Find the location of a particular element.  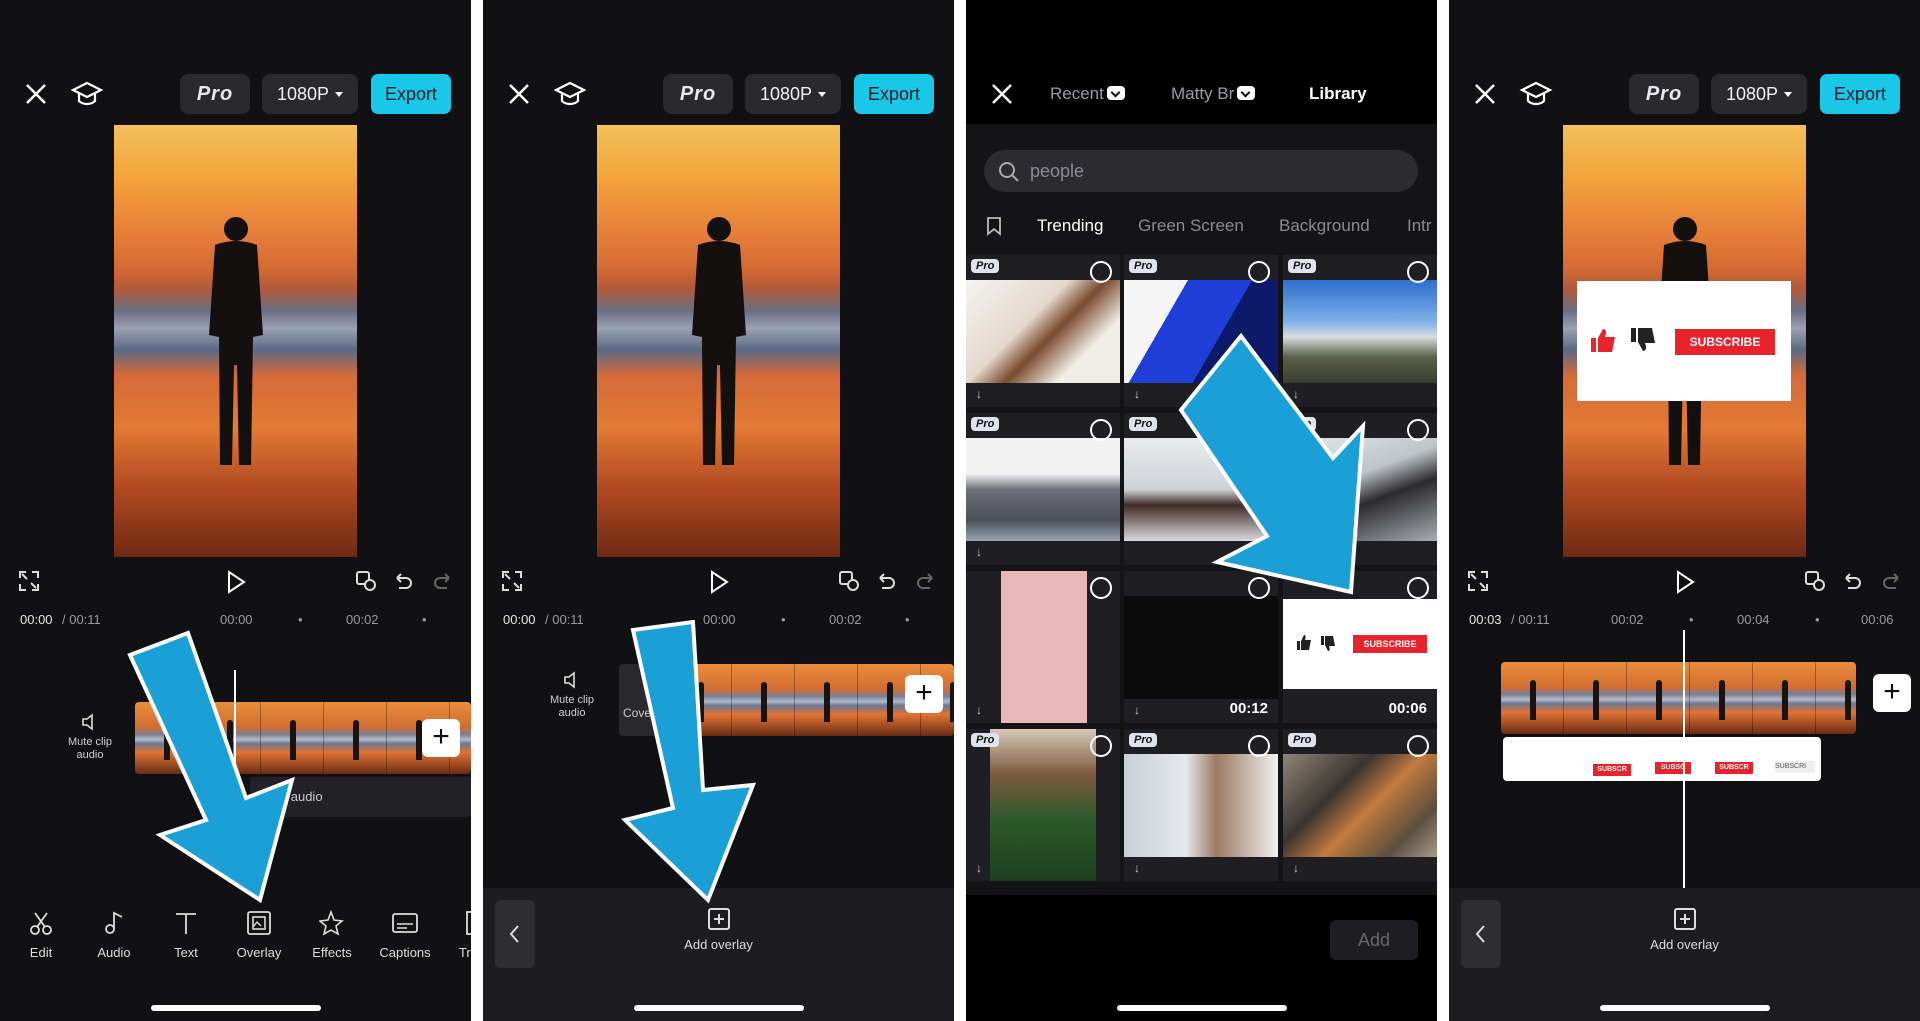

video-preview: SUBSCRIBE is located at coordinates (1684, 341).